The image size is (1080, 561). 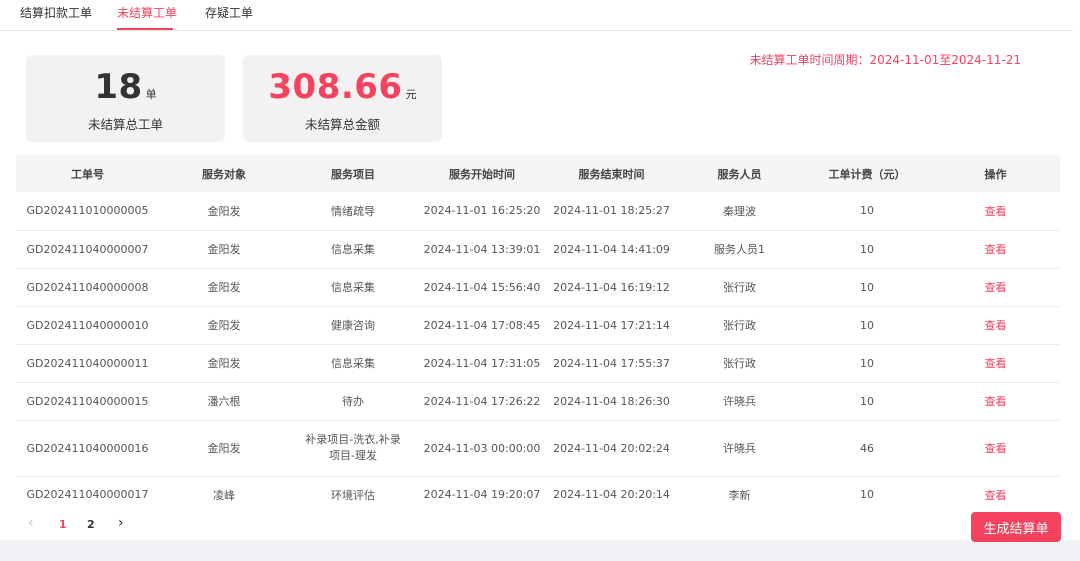 What do you see at coordinates (482, 495) in the screenshot?
I see `cell-start-time: 2024-11-04 19:20:07` at bounding box center [482, 495].